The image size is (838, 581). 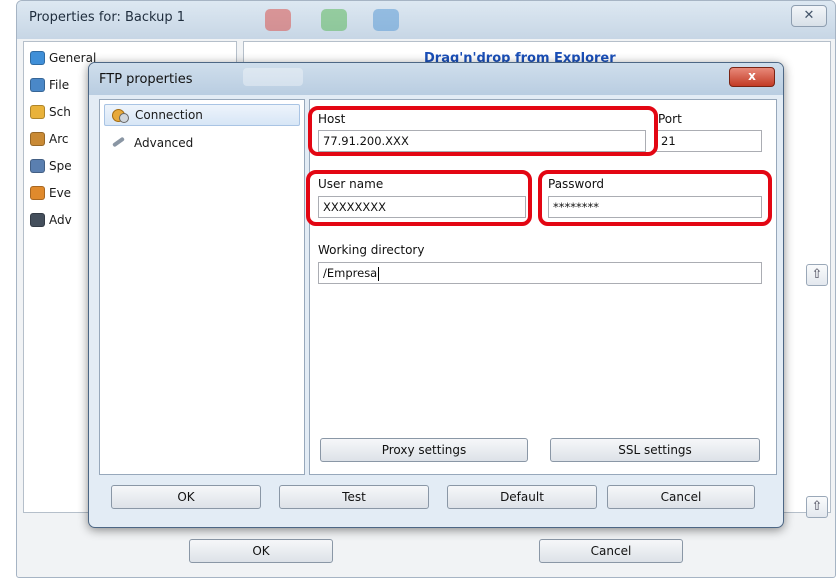 I want to click on nav-item-label: Spe, so click(x=60, y=166).